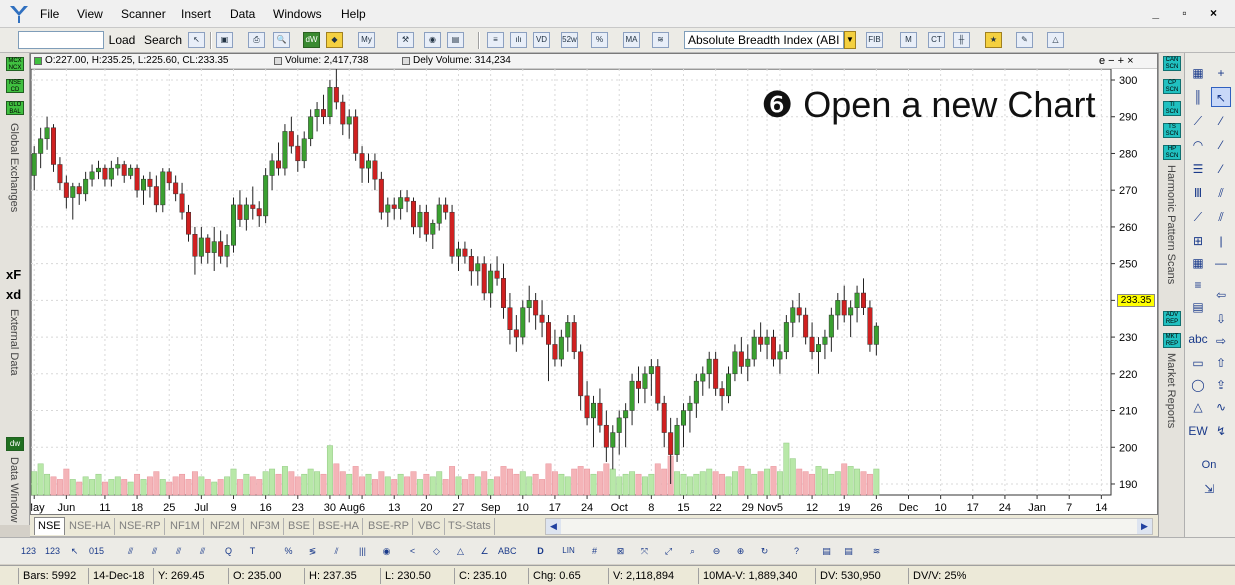 This screenshot has height=585, width=1235. Describe the element at coordinates (1198, 169) in the screenshot. I see `fibo-retrace-icon: ☰` at that location.